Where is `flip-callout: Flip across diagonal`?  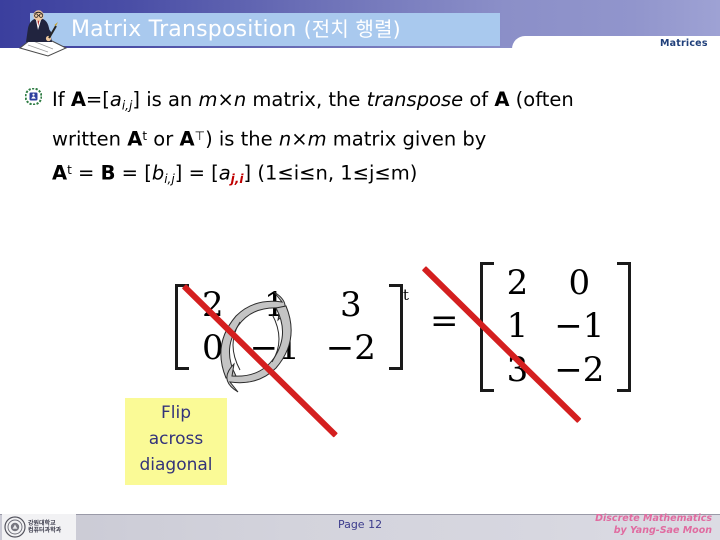 flip-callout: Flip across diagonal is located at coordinates (176, 441).